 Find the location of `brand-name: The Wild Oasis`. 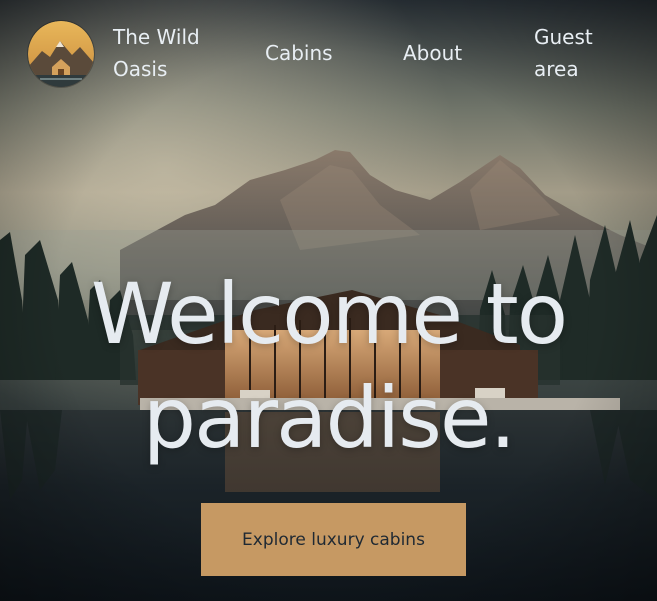

brand-name: The Wild Oasis is located at coordinates (173, 53).